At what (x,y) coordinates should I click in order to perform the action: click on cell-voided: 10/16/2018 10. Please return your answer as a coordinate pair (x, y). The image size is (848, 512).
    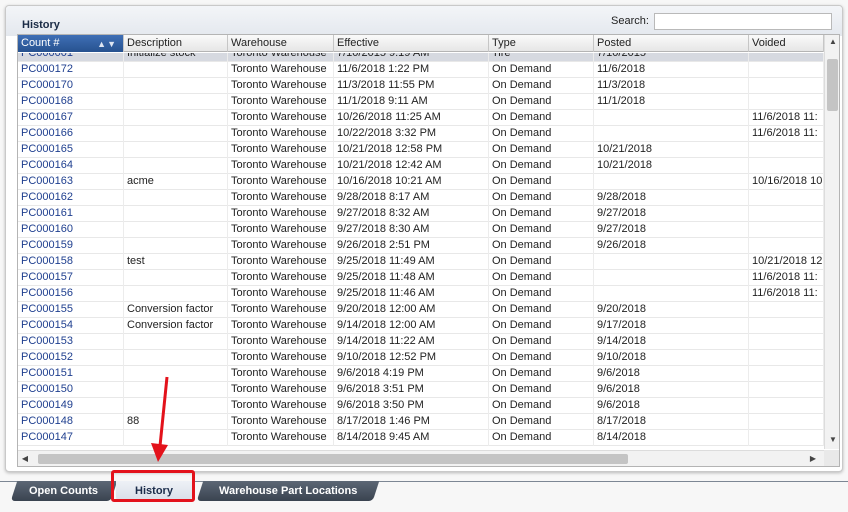
    Looking at the image, I should click on (786, 182).